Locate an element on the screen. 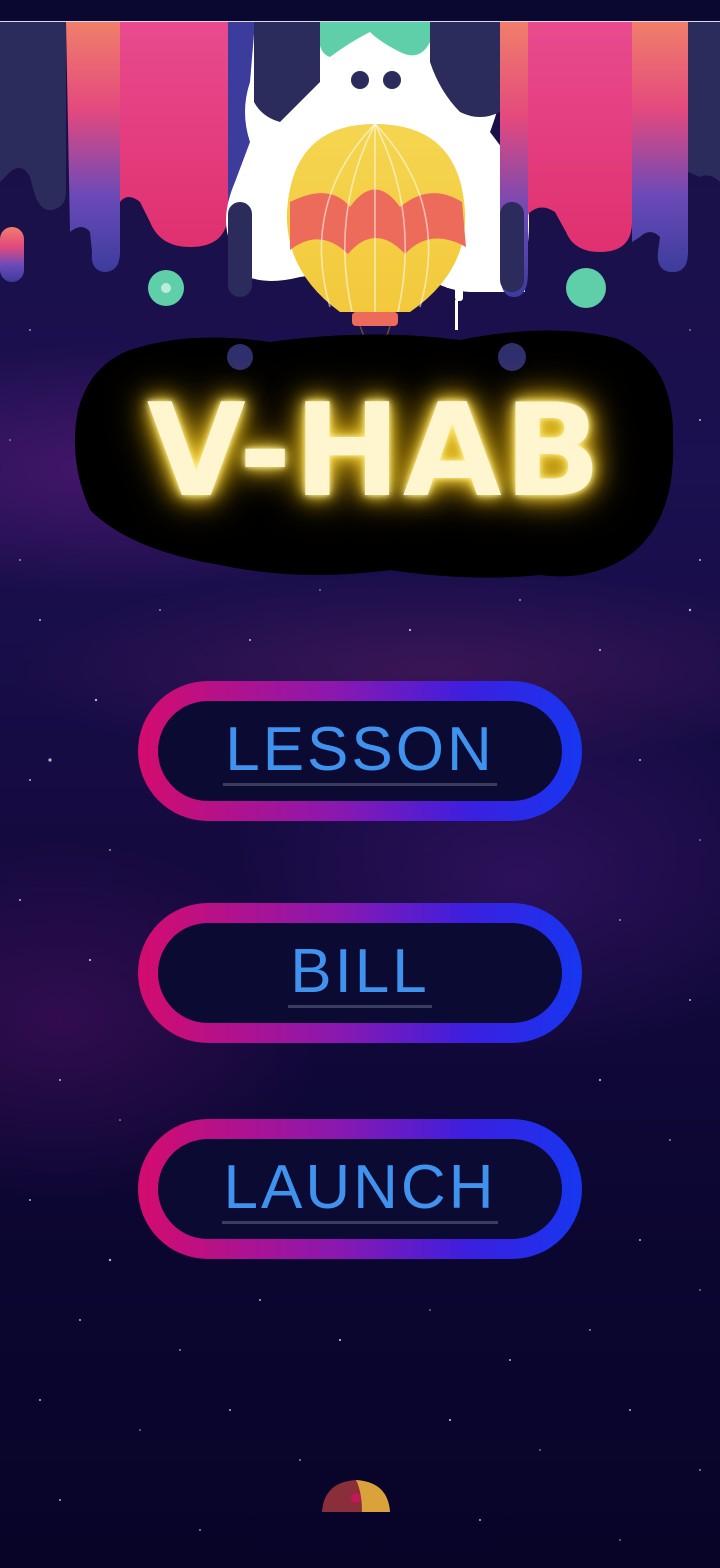 The height and width of the screenshot is (1568, 720). launch-button-inner: LAUNCH is located at coordinates (360, 1189).